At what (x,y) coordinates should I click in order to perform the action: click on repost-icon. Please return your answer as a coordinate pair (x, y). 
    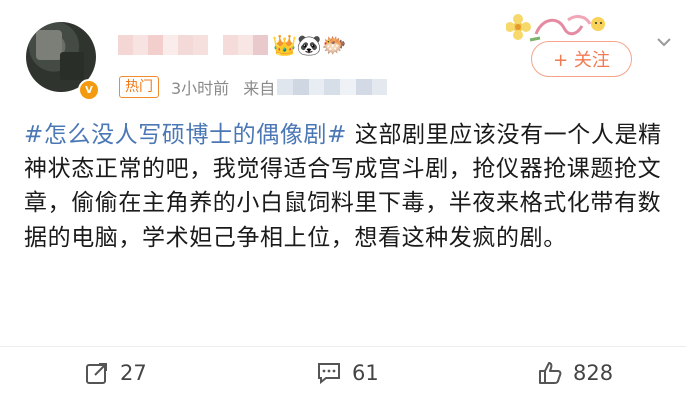
    Looking at the image, I should click on (96, 373).